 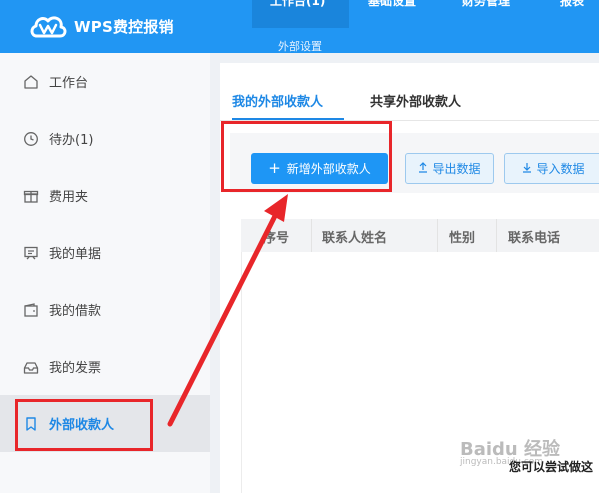 I want to click on upload-icon, so click(x=423, y=168).